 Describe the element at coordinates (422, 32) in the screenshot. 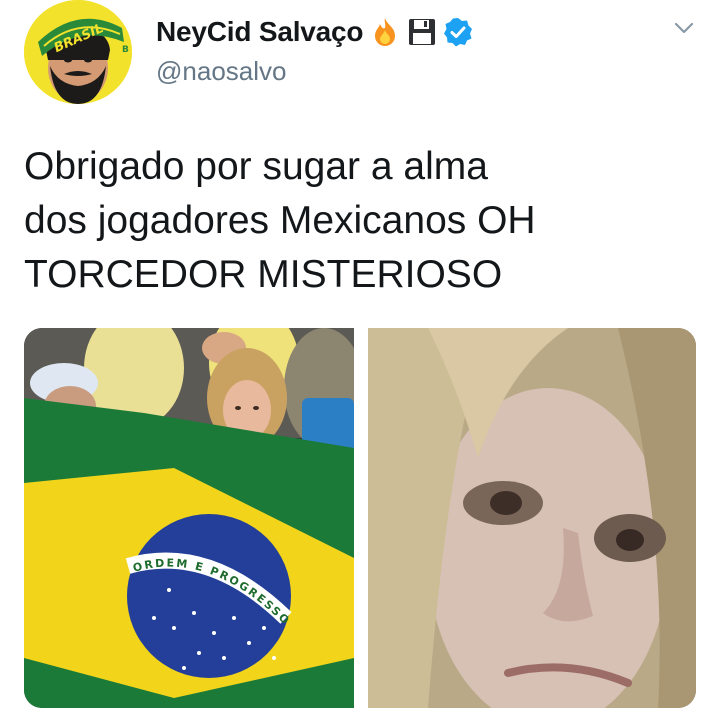

I see `floppy-disk-icon` at that location.